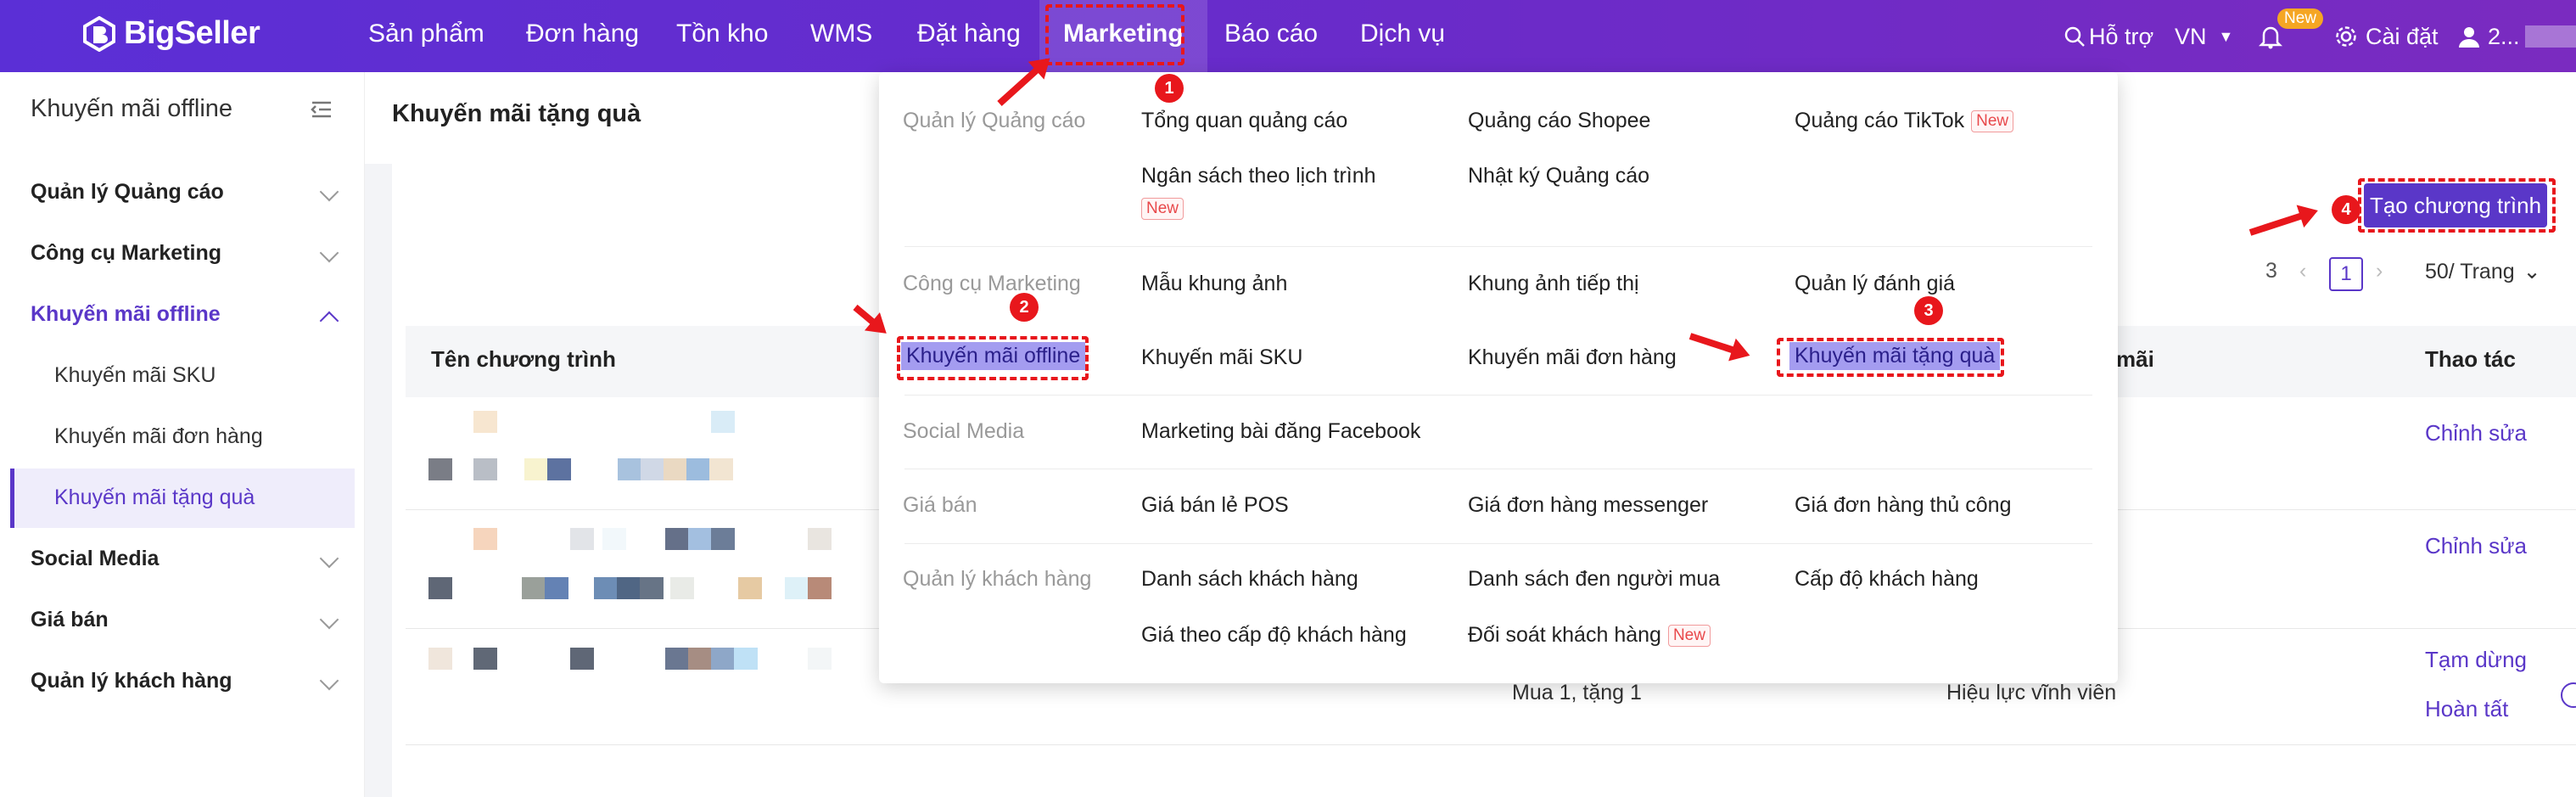 The height and width of the screenshot is (797, 2576). Describe the element at coordinates (1244, 121) in the screenshot. I see `menu-item-ads-overview: Tổng quan quảng cáo` at that location.